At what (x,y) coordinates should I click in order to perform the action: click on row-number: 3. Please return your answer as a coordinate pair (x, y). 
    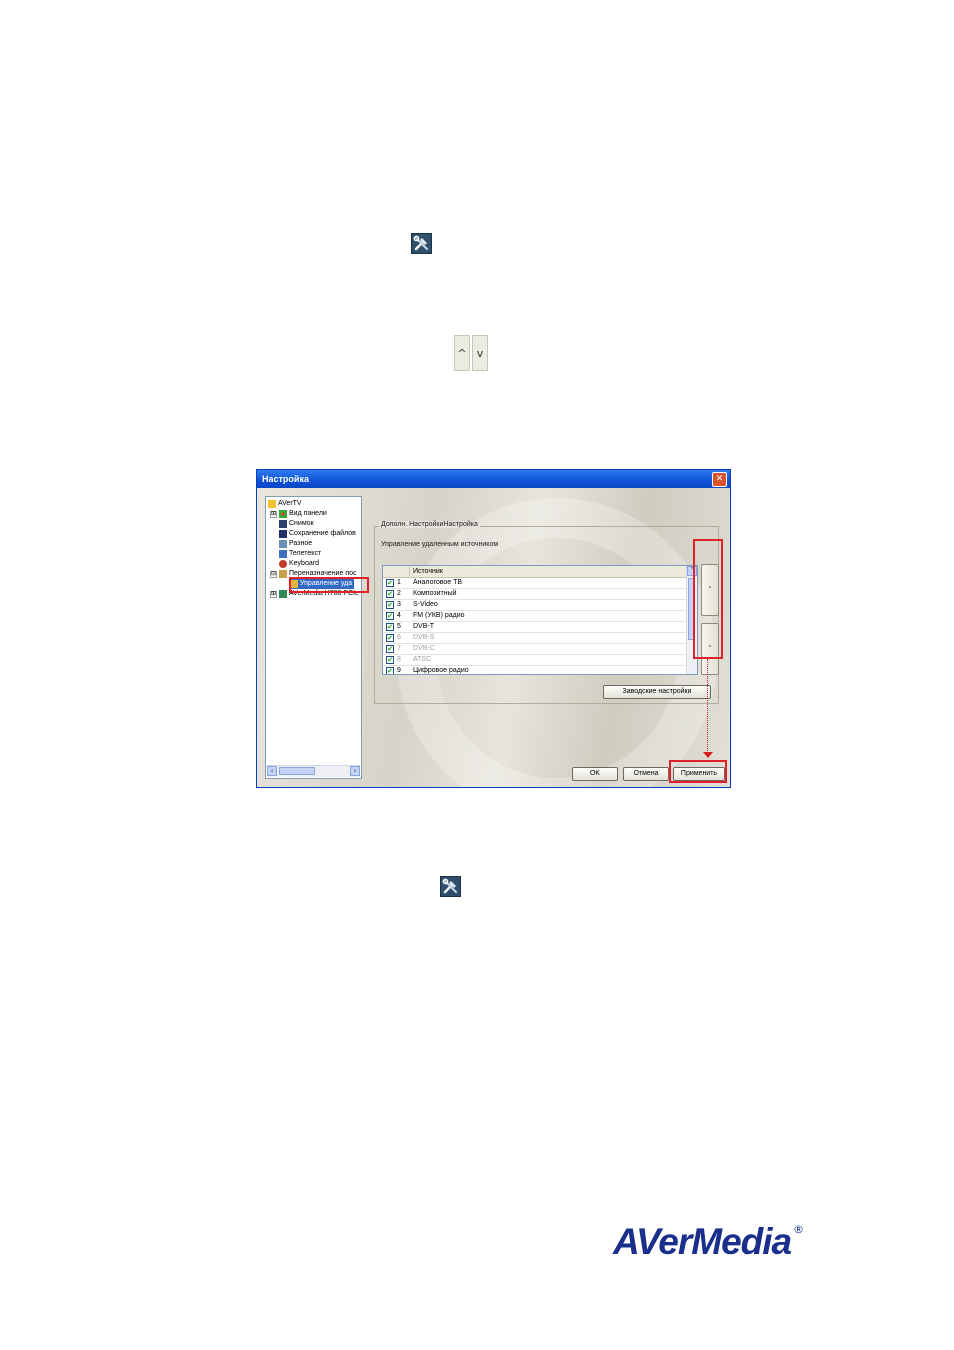
    Looking at the image, I should click on (399, 604).